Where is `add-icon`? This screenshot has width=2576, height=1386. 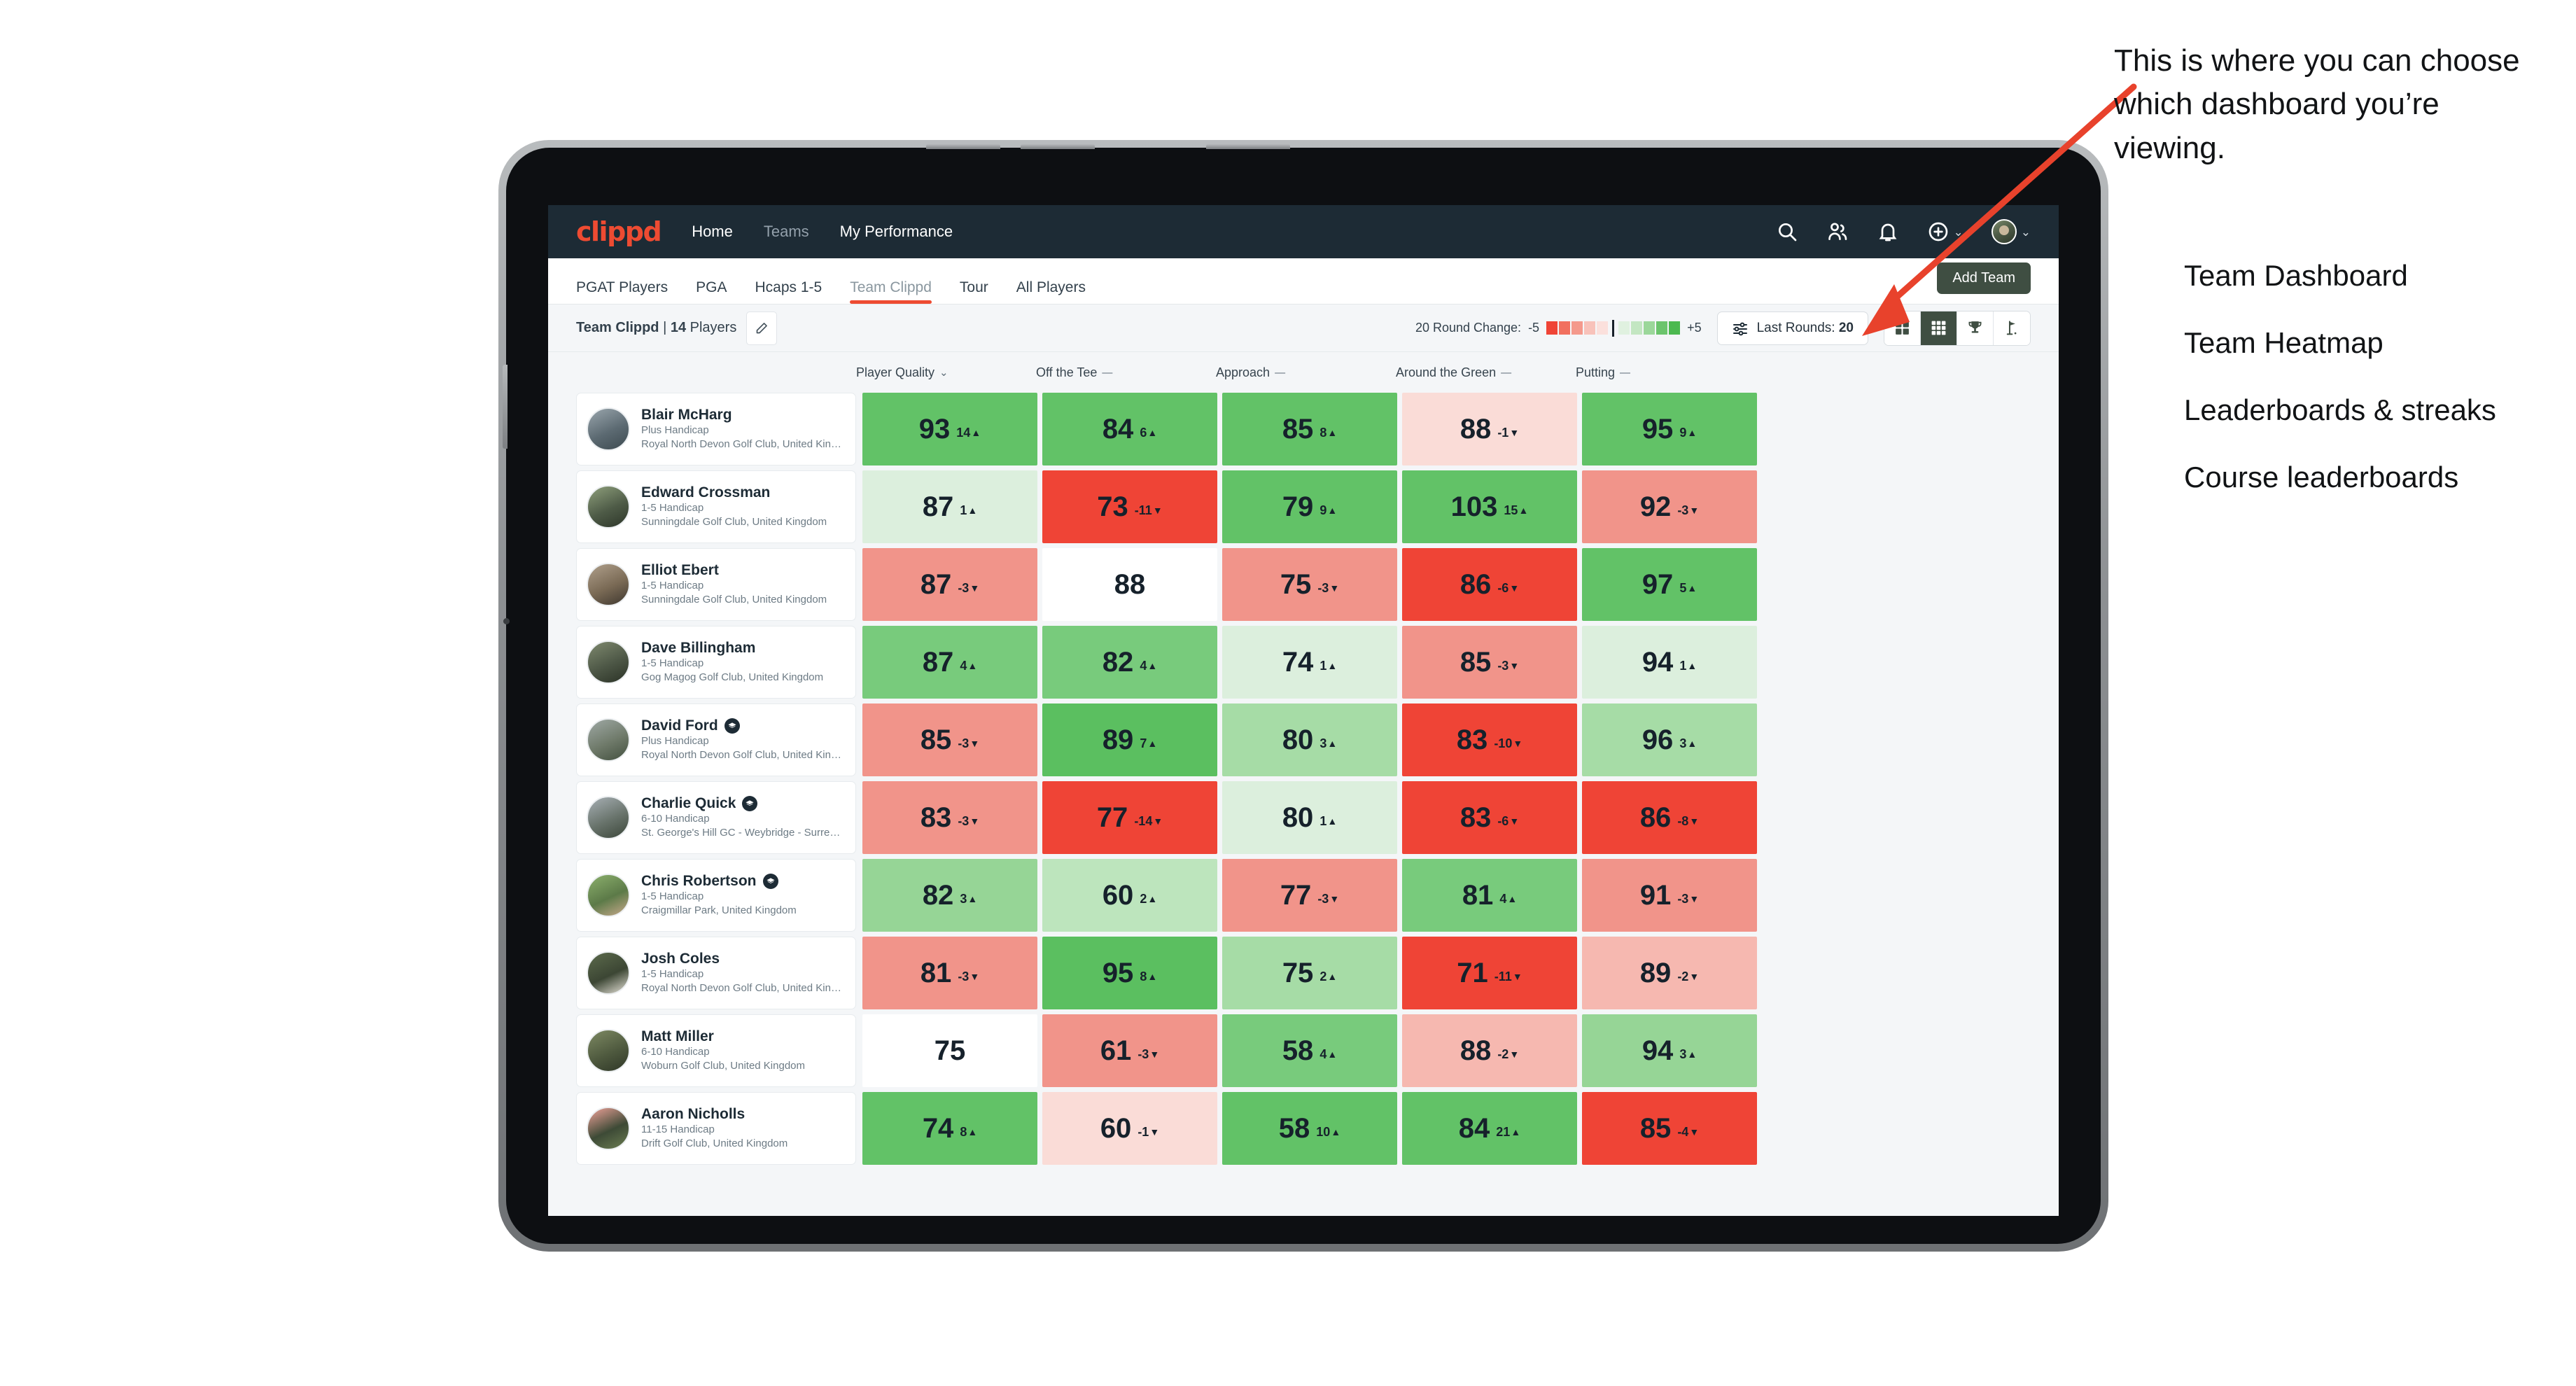 add-icon is located at coordinates (1938, 231).